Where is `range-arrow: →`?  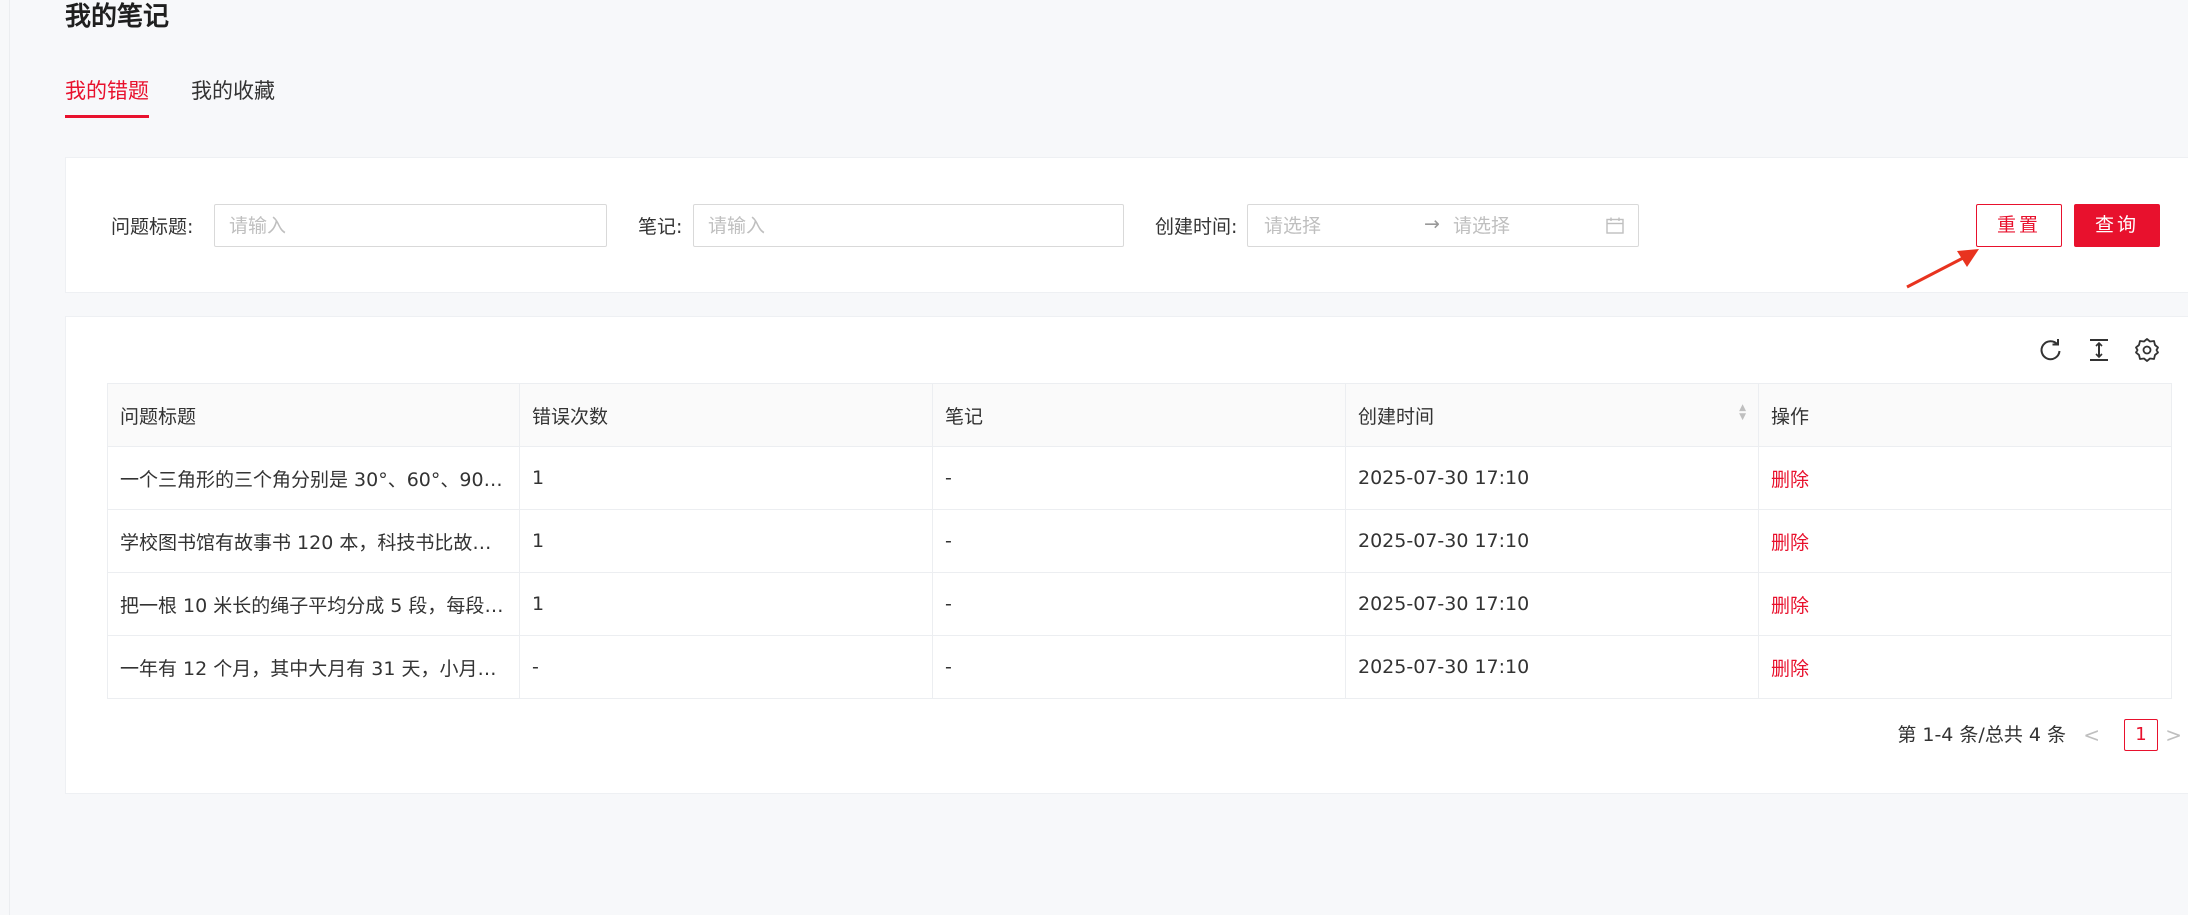 range-arrow: → is located at coordinates (1432, 224).